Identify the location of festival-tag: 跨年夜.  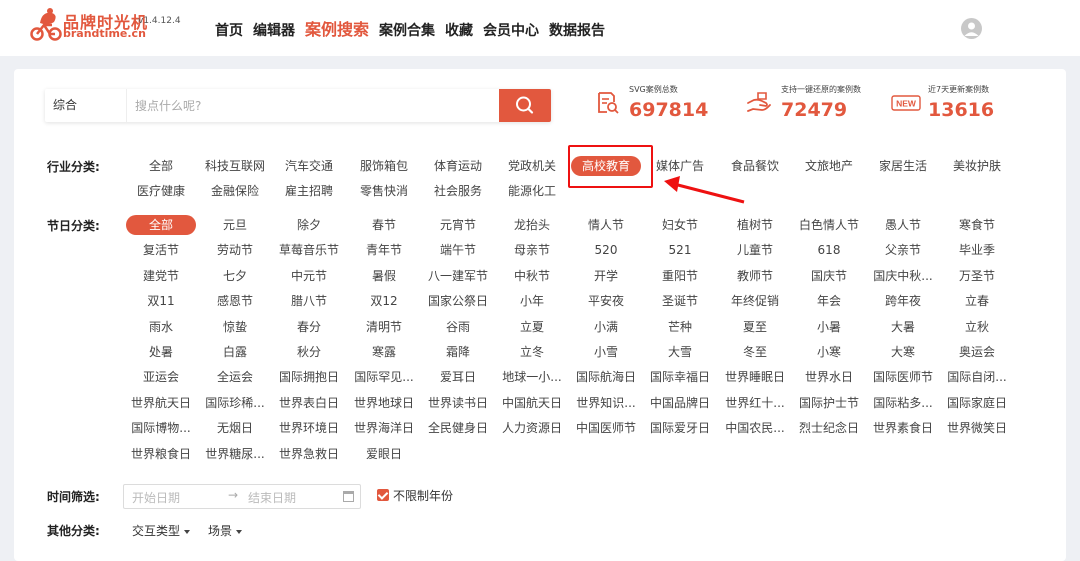
(903, 301).